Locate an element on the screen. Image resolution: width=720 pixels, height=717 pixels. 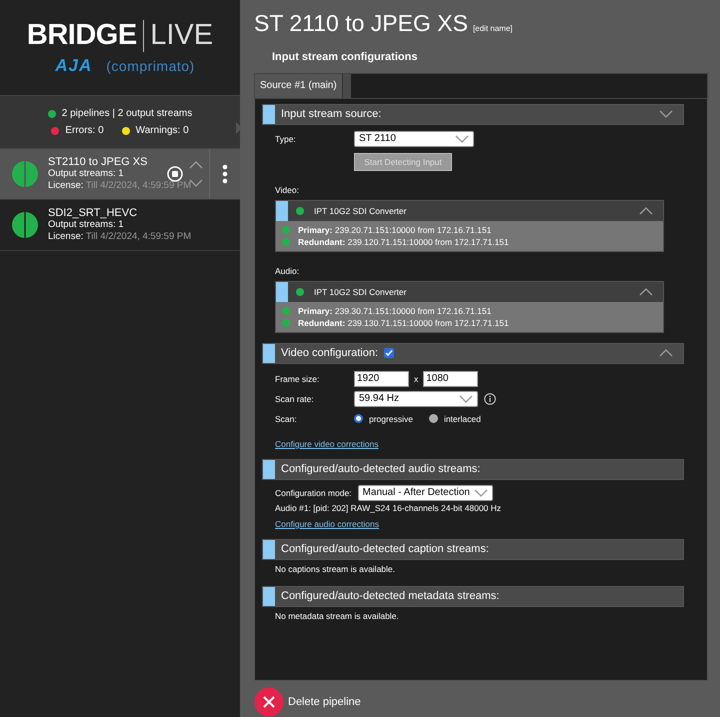
stream-address: Redundant: 239.120.71.151:10000 from 172.17.71.151 is located at coordinates (403, 241).